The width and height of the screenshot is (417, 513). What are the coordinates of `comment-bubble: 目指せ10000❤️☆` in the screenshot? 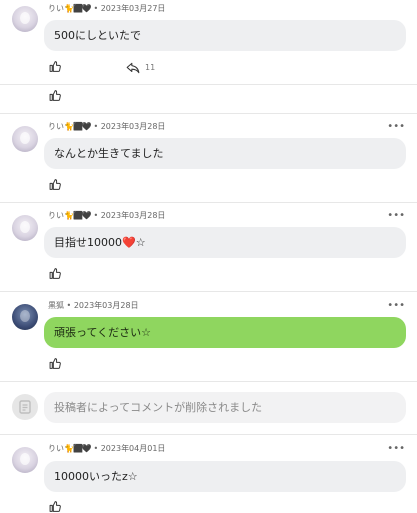 It's located at (225, 242).